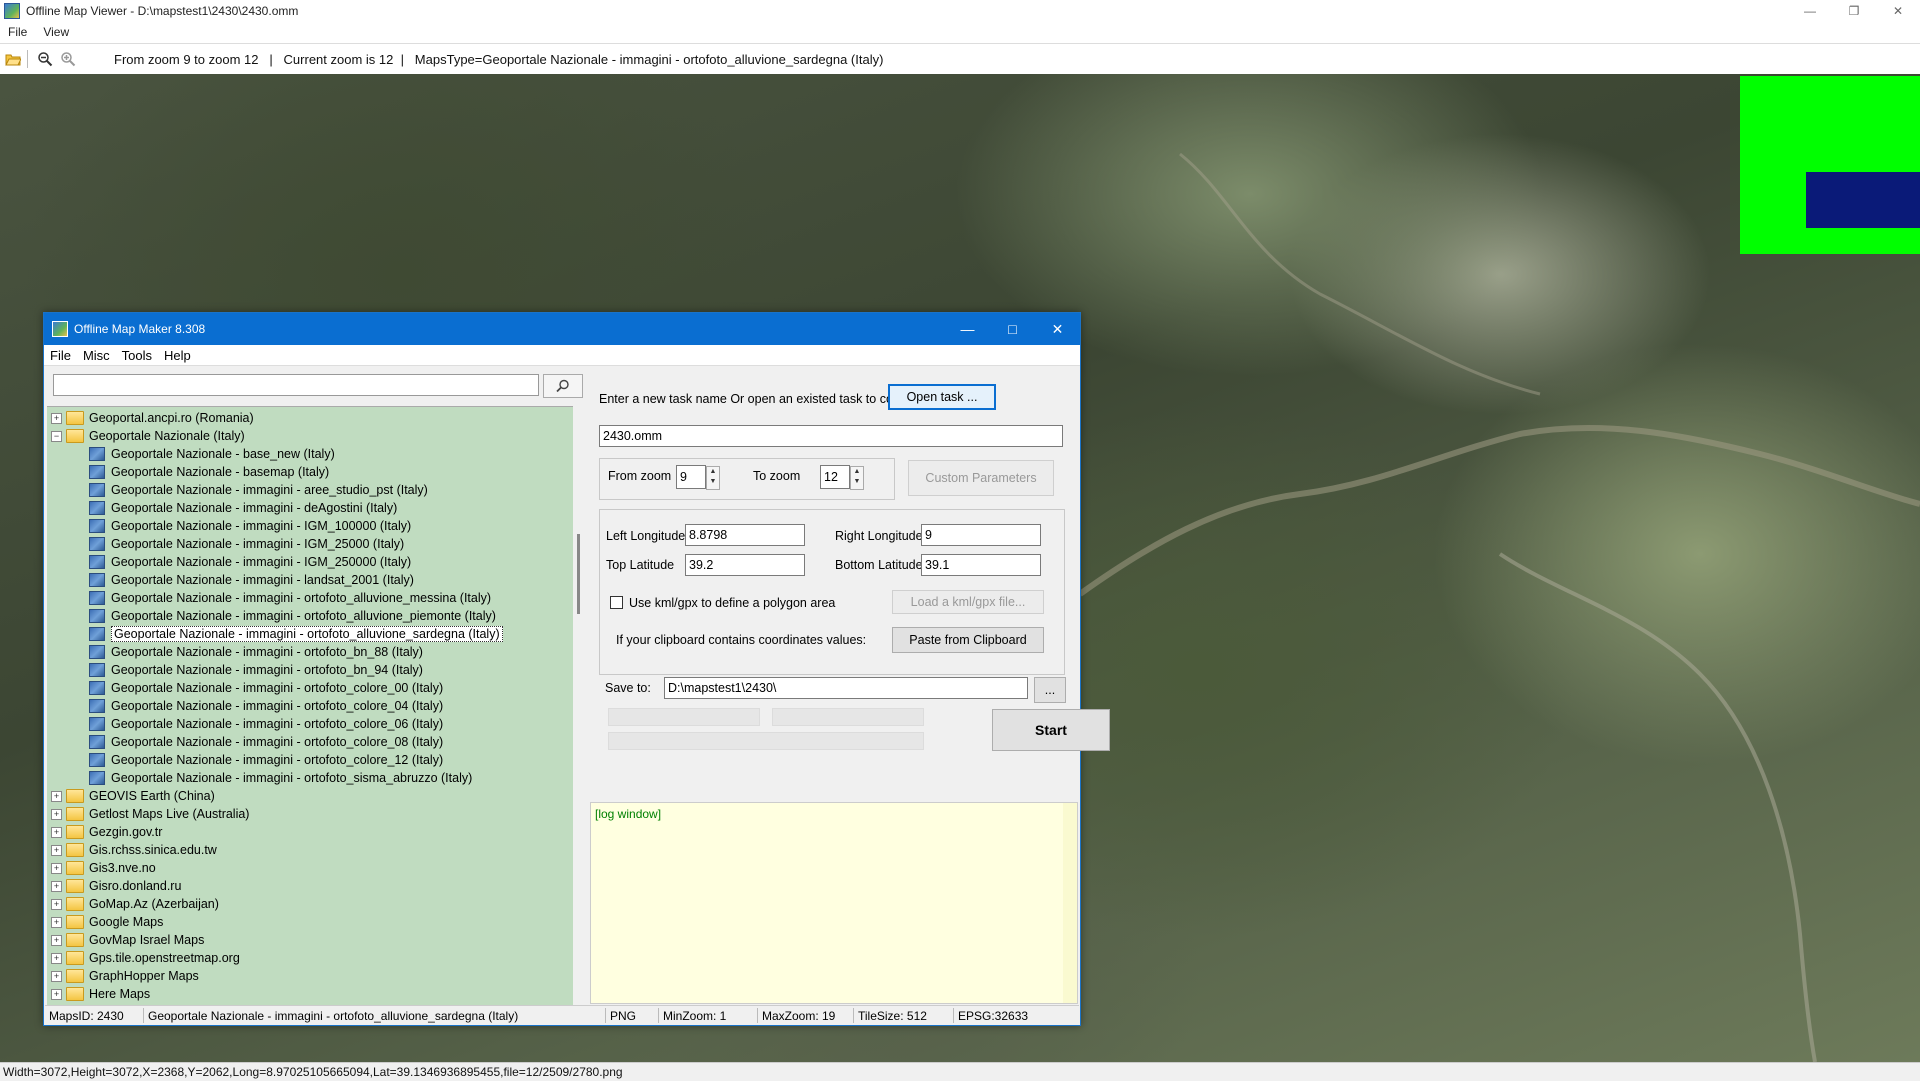  What do you see at coordinates (981, 478) in the screenshot?
I see `custom-parameters-button: Custom Parameters` at bounding box center [981, 478].